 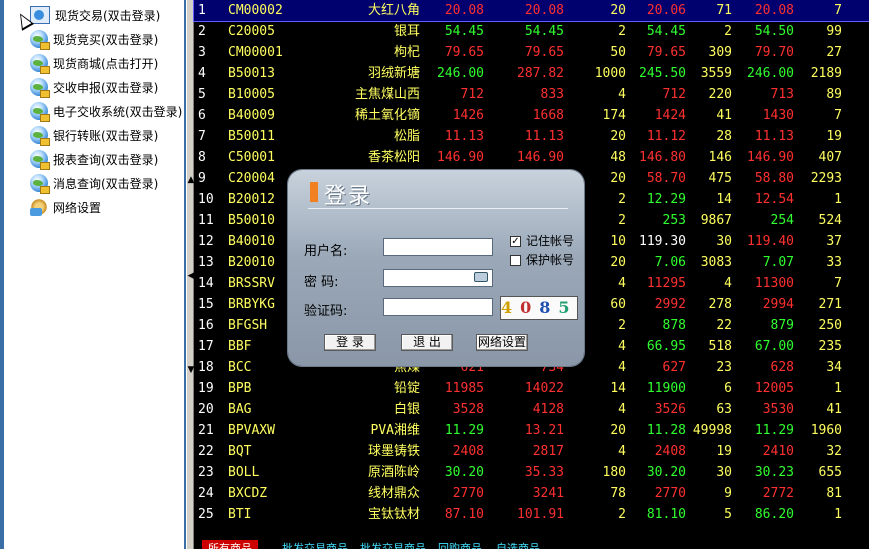 I want to click on price-cell: 119.30, so click(x=662, y=241).